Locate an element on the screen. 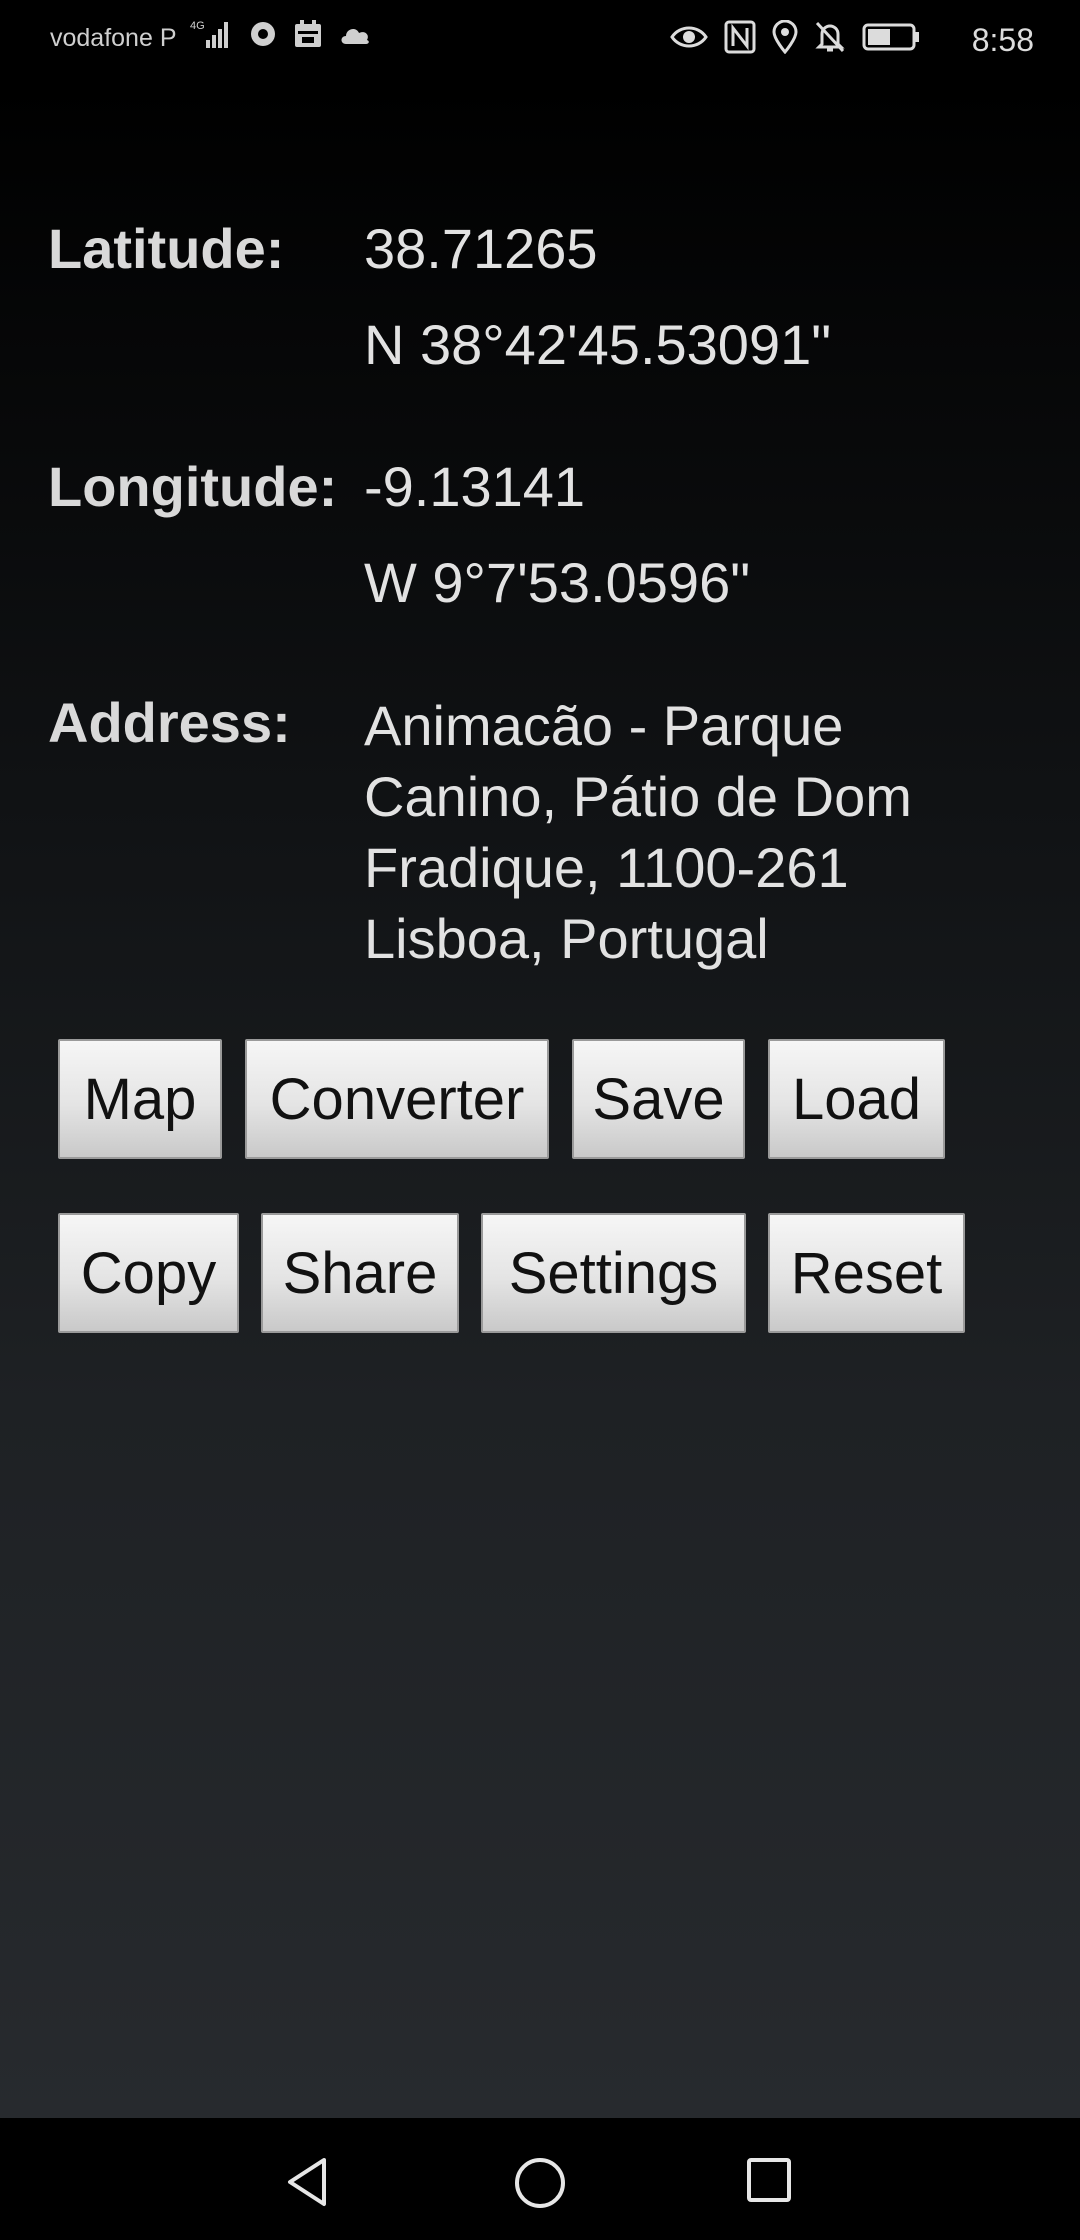  address-line: Animacão - Parque is located at coordinates (604, 725).